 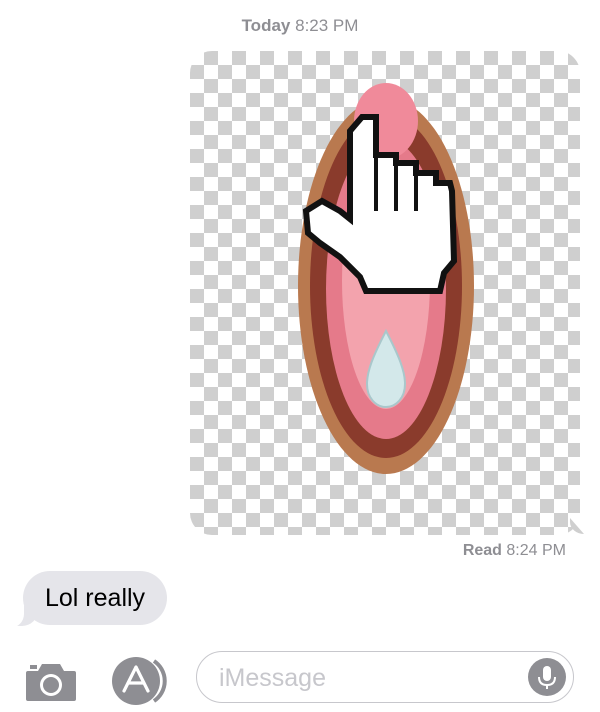 I want to click on received-message-text: Lol really, so click(x=95, y=597).